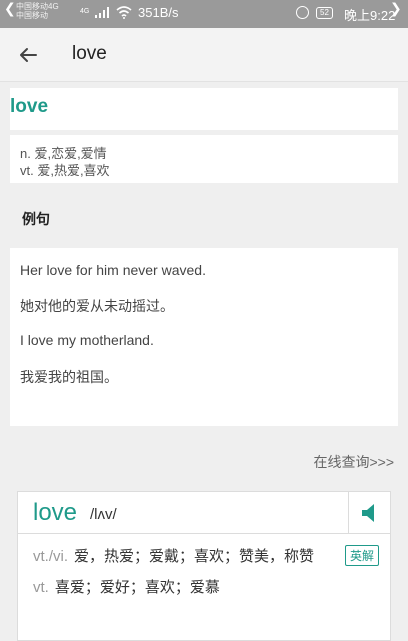 The width and height of the screenshot is (408, 641). What do you see at coordinates (29, 106) in the screenshot?
I see `word-title: love` at bounding box center [29, 106].